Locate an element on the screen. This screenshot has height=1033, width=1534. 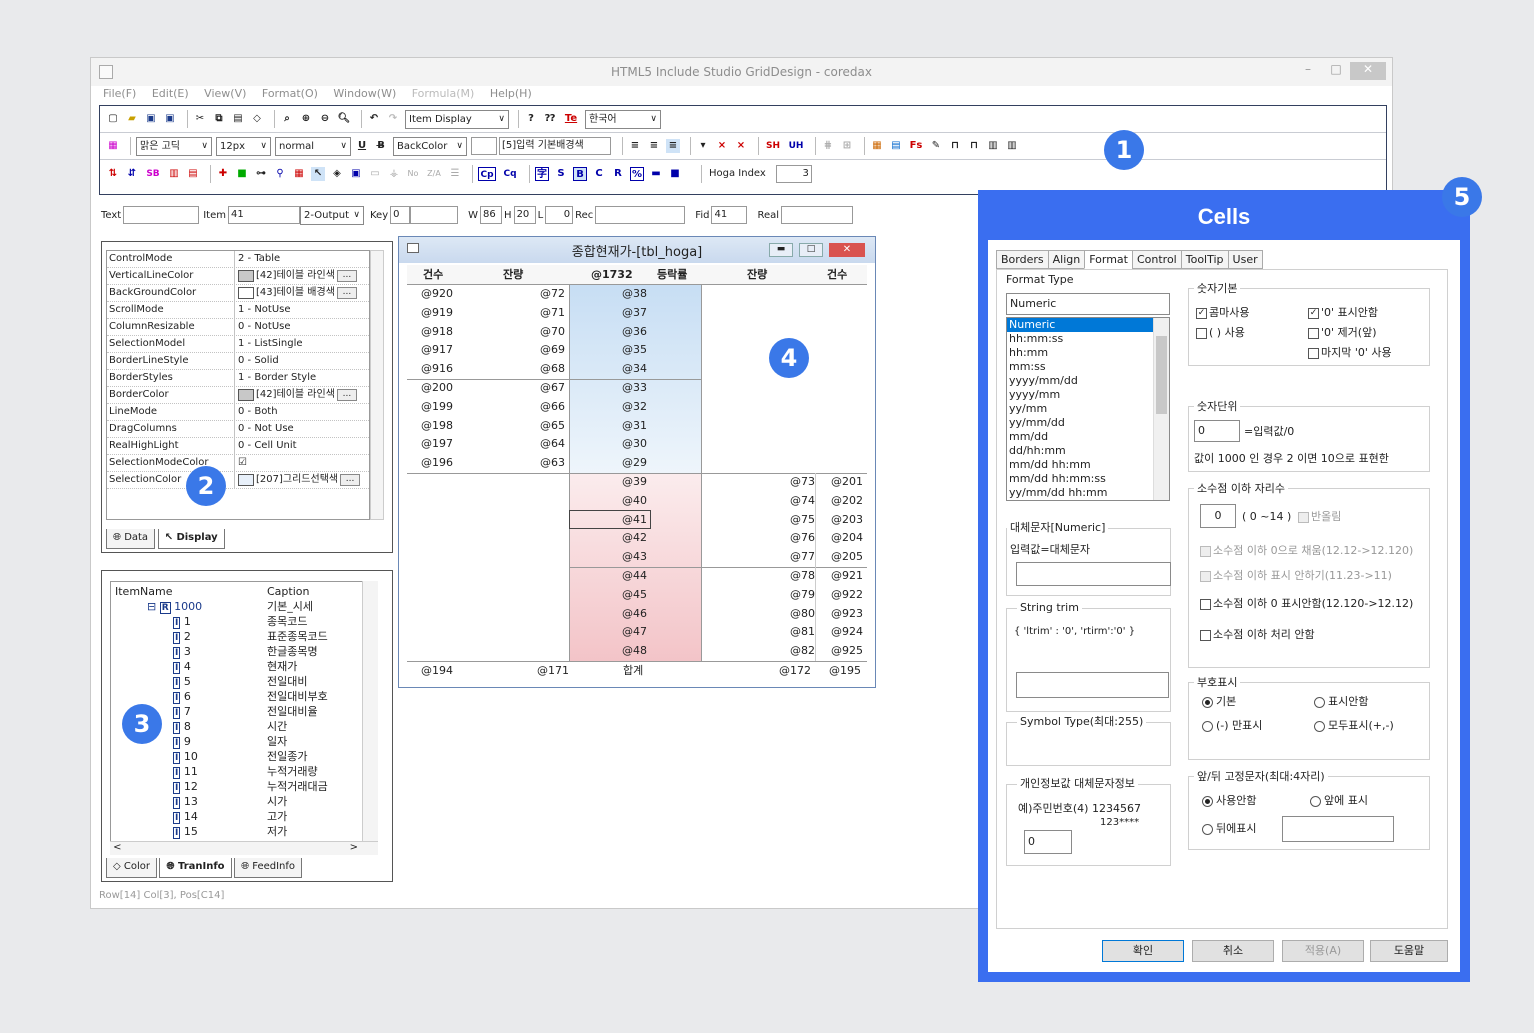
open-folder-icon: ▰ is located at coordinates (132, 119).